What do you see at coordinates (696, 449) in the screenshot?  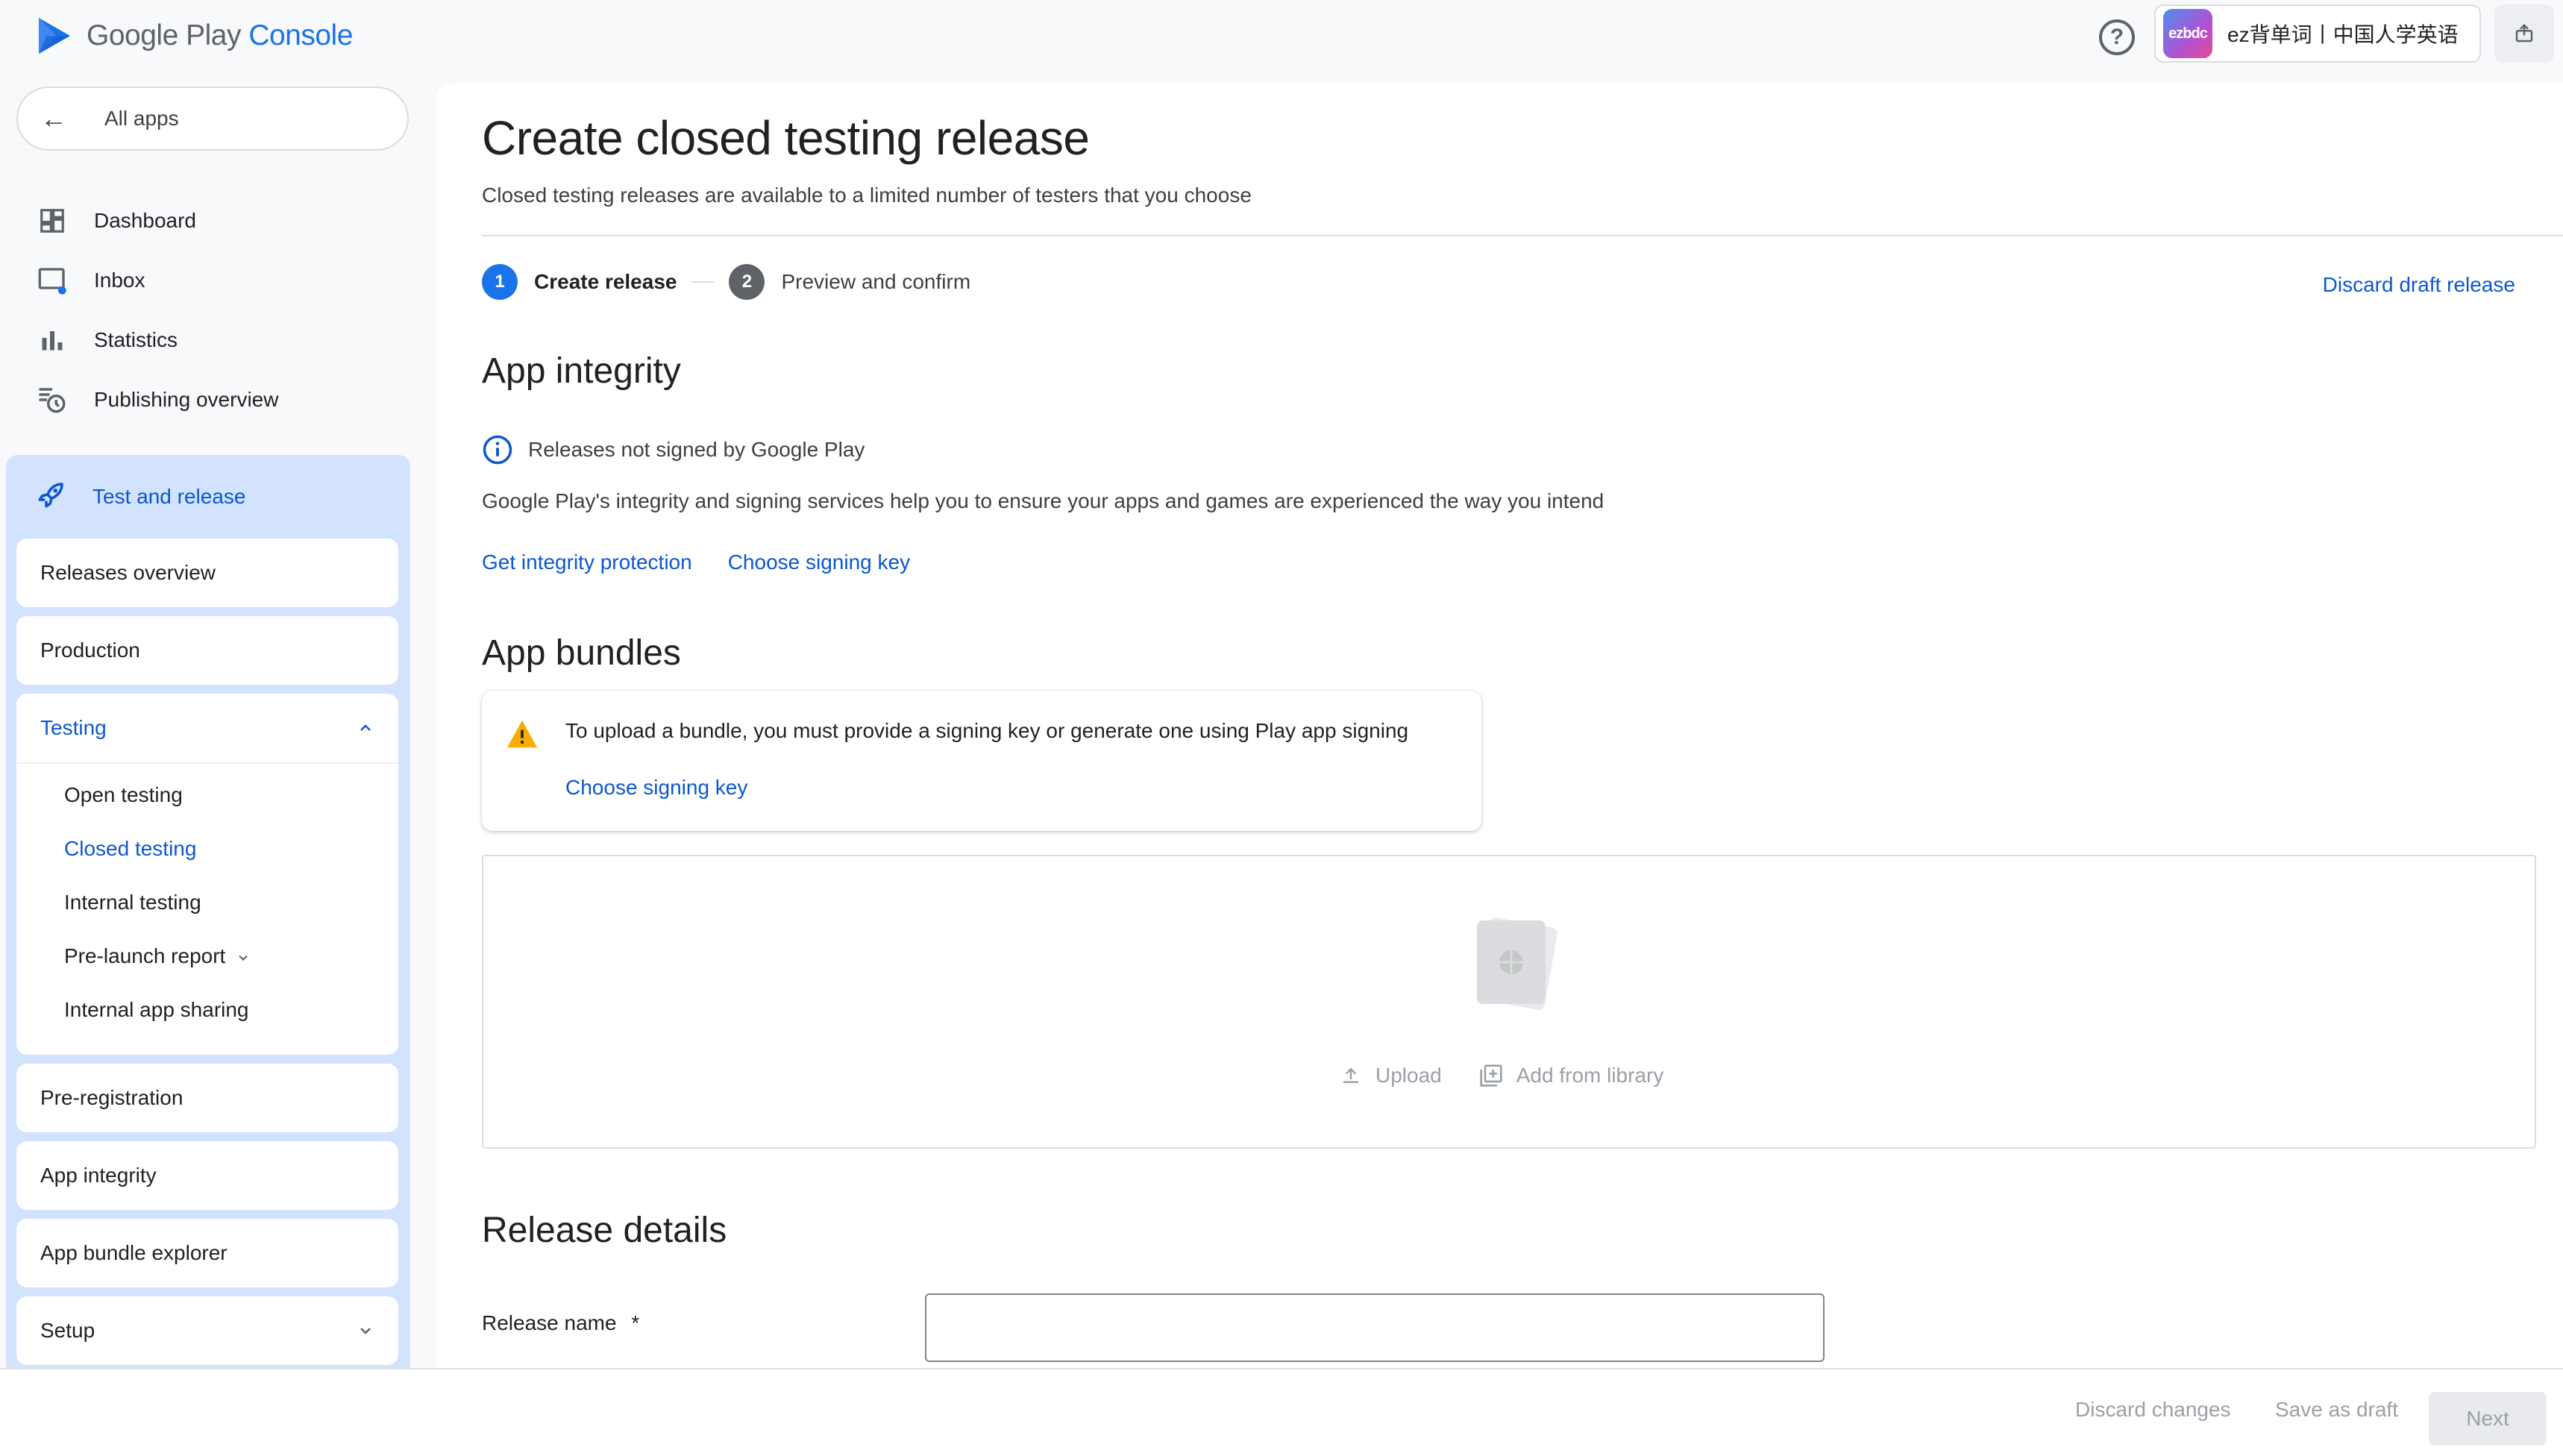 I see `integrity-status-text: Releases not signed by Google Play` at bounding box center [696, 449].